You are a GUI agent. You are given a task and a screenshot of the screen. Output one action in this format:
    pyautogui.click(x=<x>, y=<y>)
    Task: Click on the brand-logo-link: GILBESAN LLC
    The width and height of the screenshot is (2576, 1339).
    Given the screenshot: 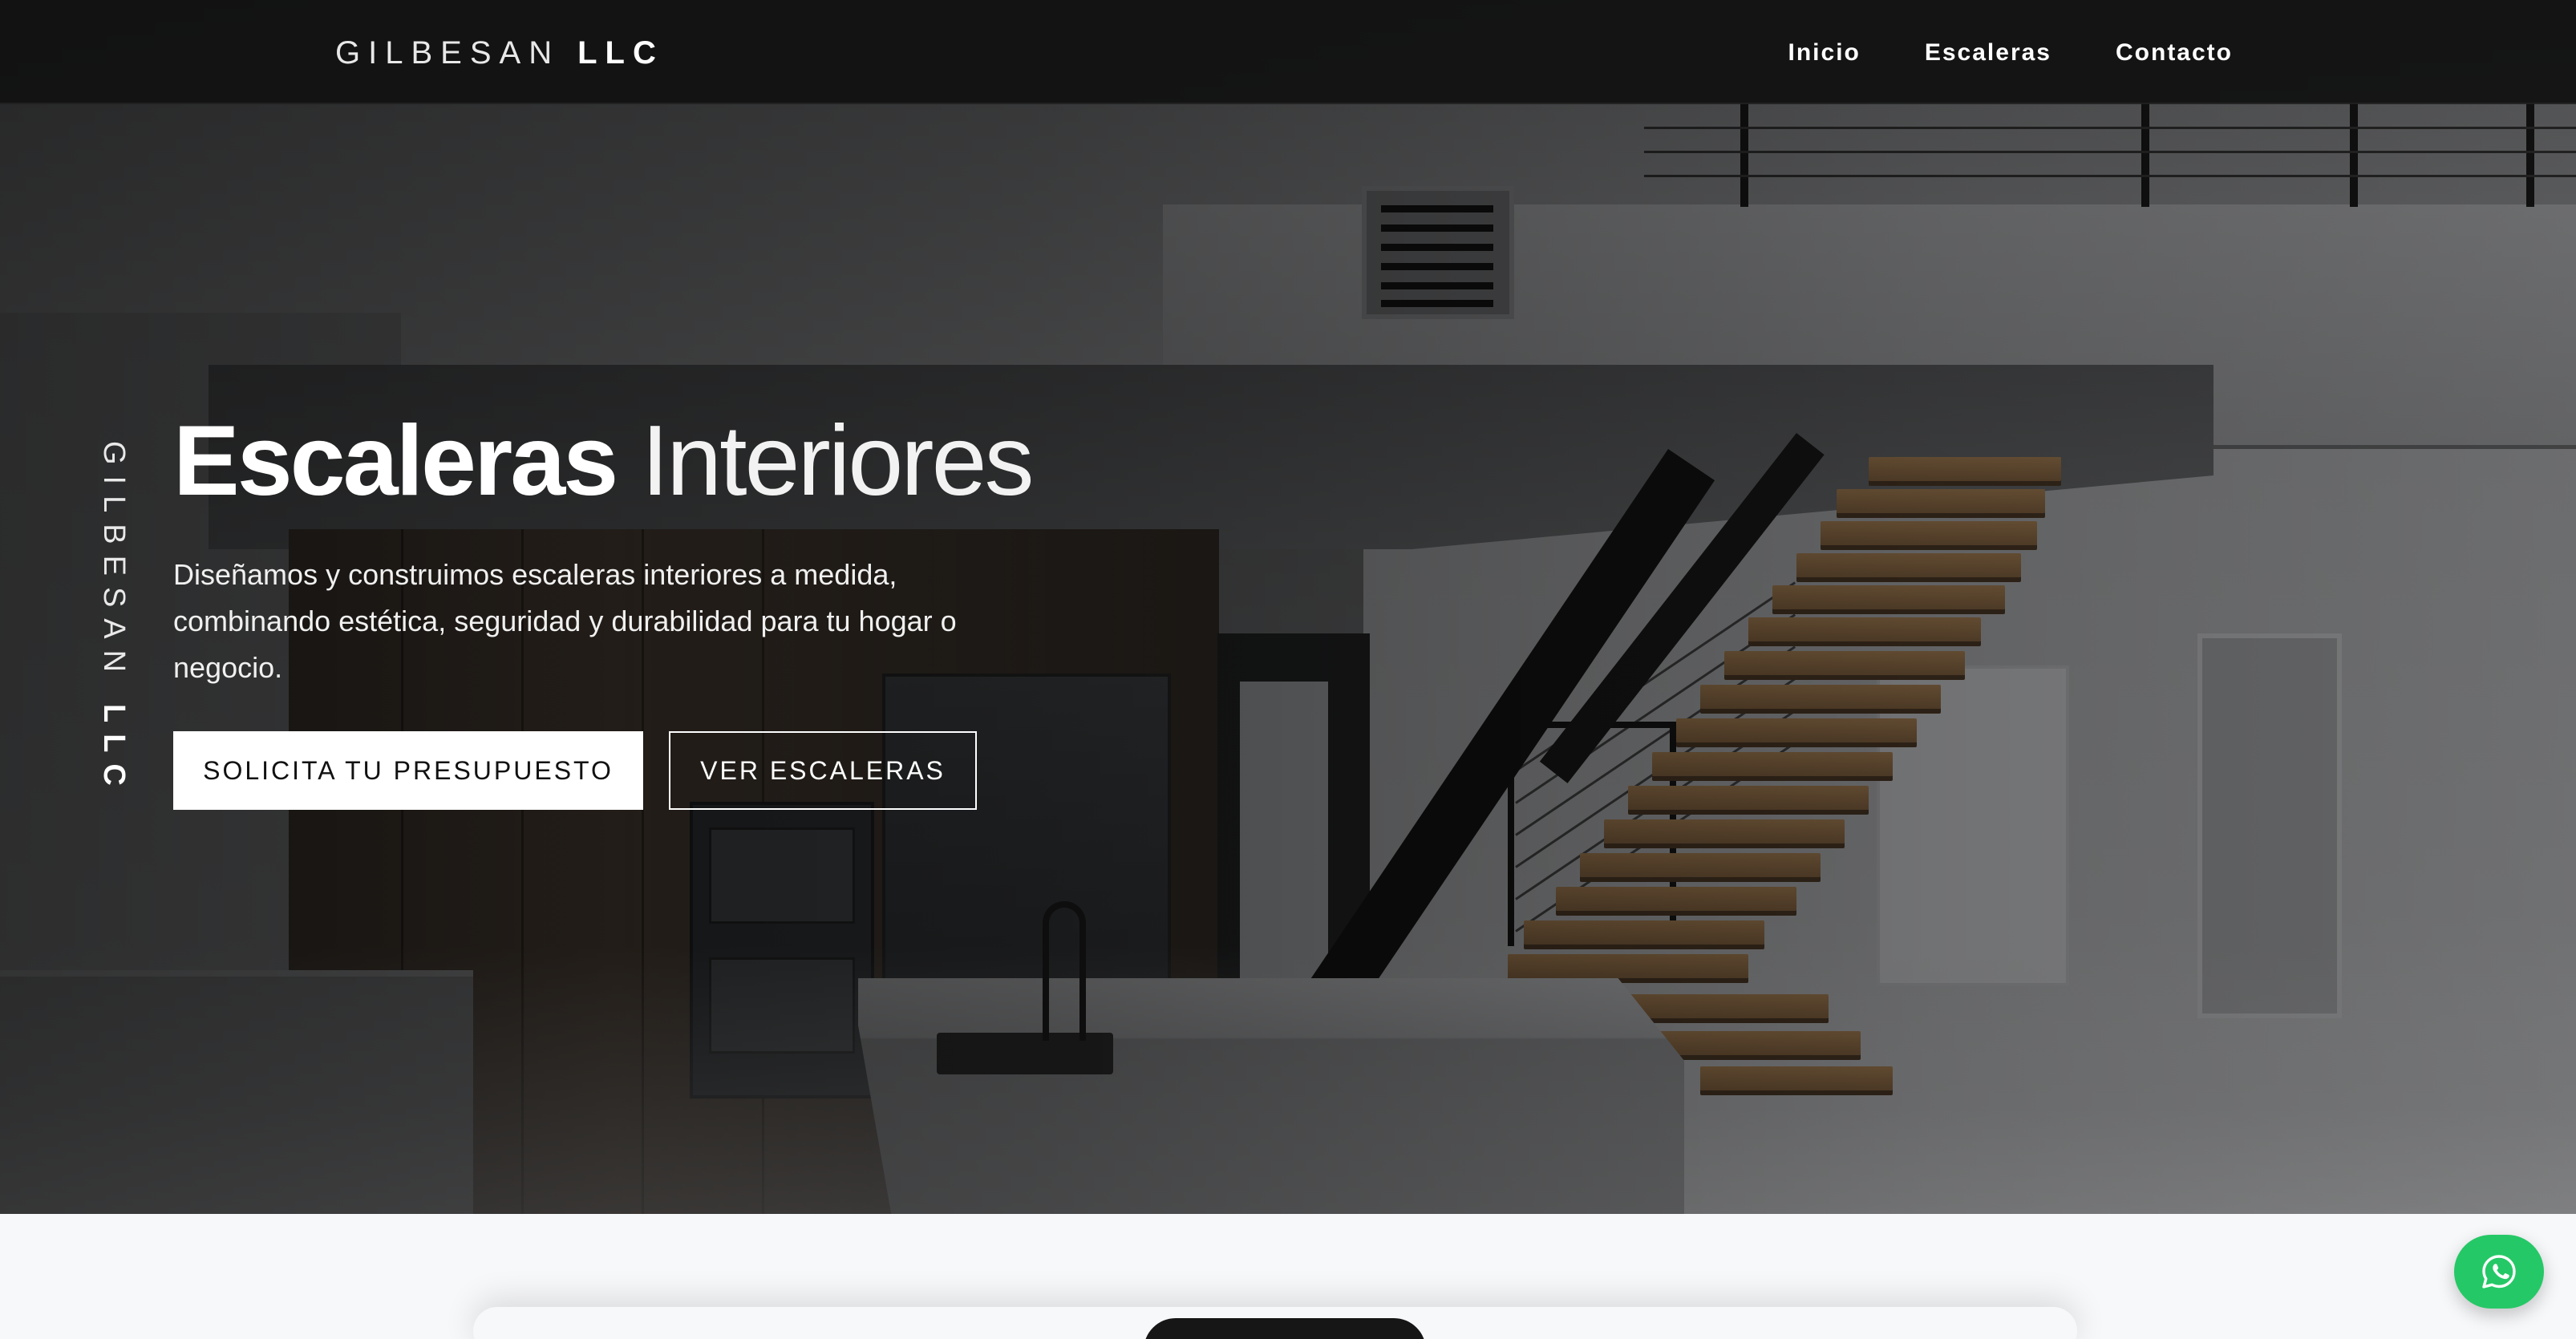 What is the action you would take?
    pyautogui.click(x=500, y=53)
    